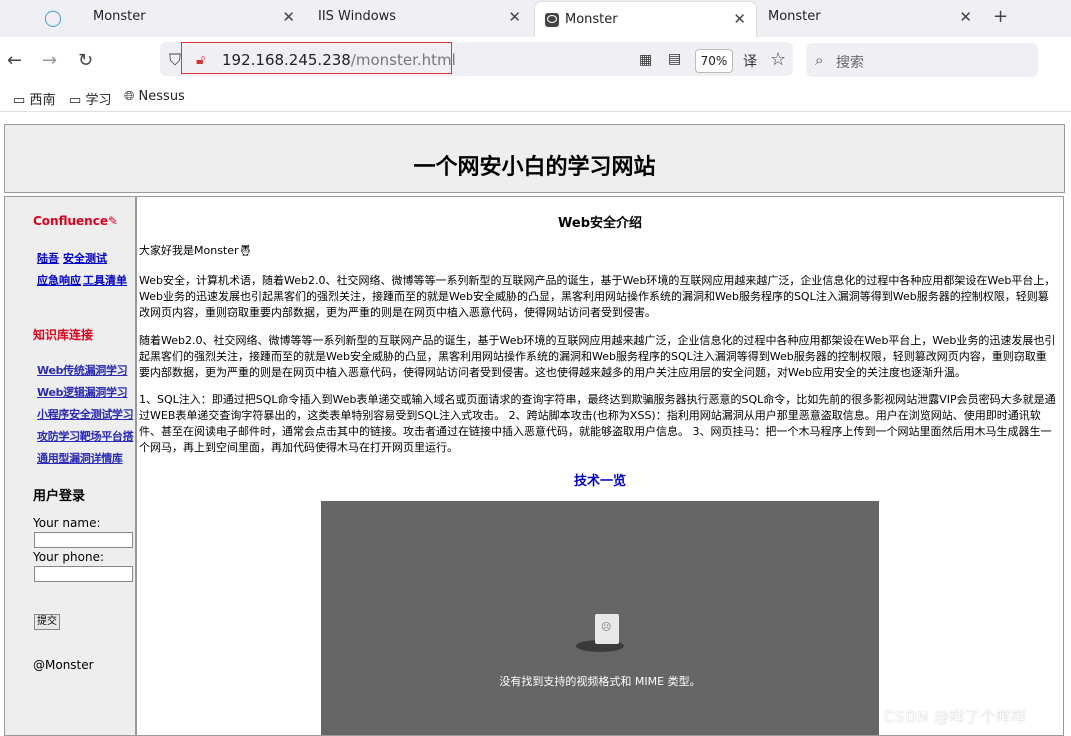 This screenshot has height=736, width=1071. I want to click on bookmark-nessus: 🌐︎ Nessus, so click(154, 96).